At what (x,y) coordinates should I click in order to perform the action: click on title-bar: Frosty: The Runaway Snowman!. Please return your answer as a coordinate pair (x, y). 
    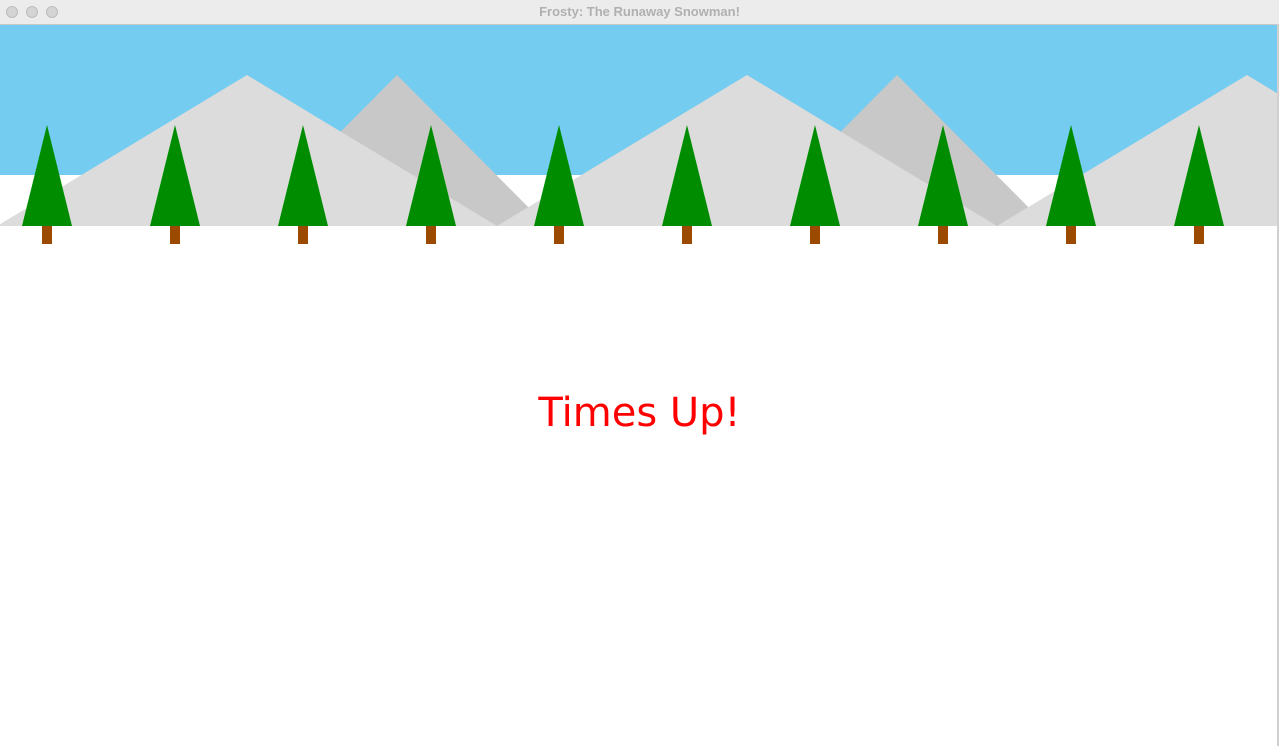
    Looking at the image, I should click on (639, 12).